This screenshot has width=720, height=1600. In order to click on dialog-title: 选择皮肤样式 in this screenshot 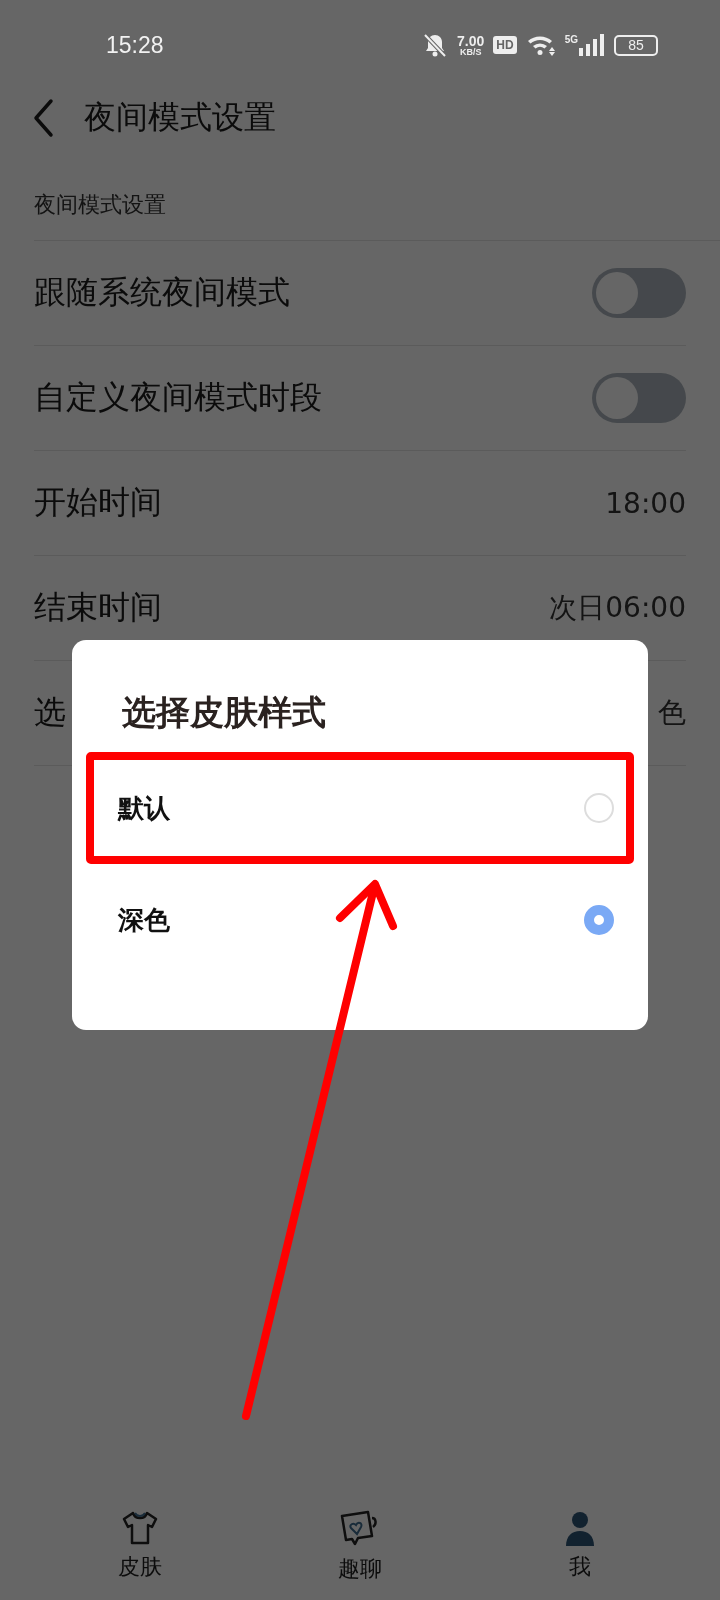, I will do `click(224, 712)`.